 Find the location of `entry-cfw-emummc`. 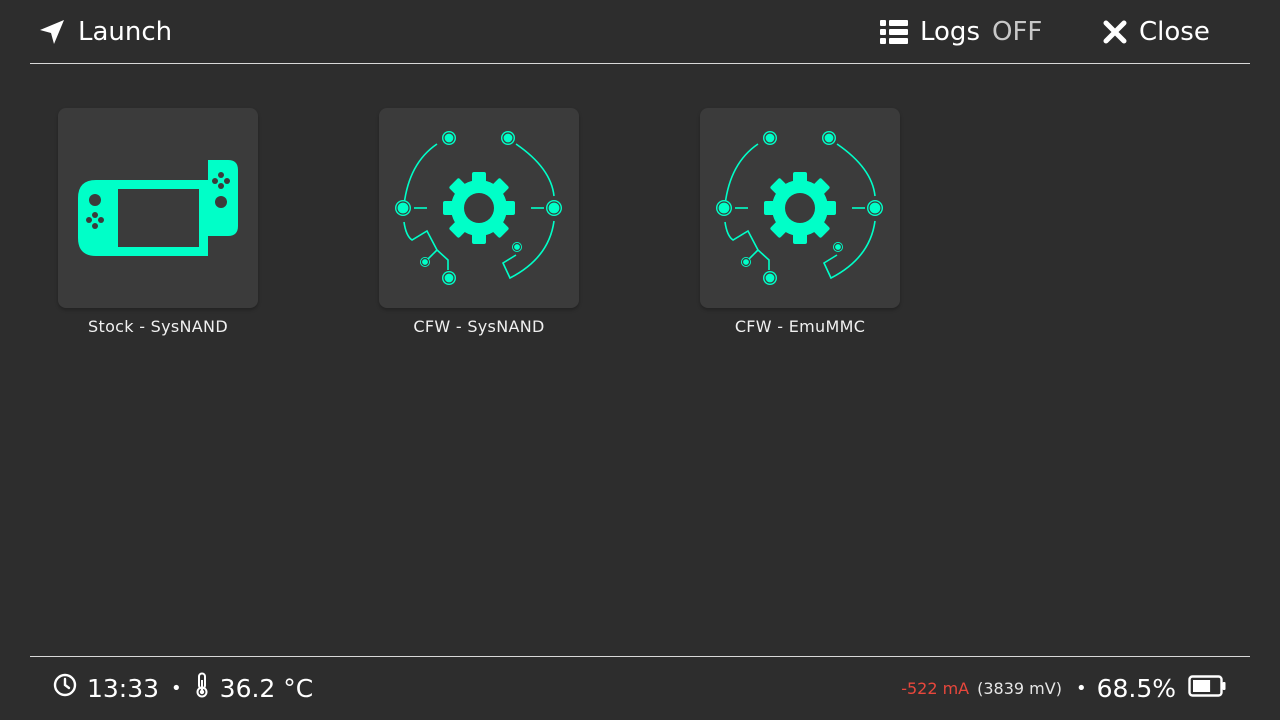

entry-cfw-emummc is located at coordinates (800, 208).